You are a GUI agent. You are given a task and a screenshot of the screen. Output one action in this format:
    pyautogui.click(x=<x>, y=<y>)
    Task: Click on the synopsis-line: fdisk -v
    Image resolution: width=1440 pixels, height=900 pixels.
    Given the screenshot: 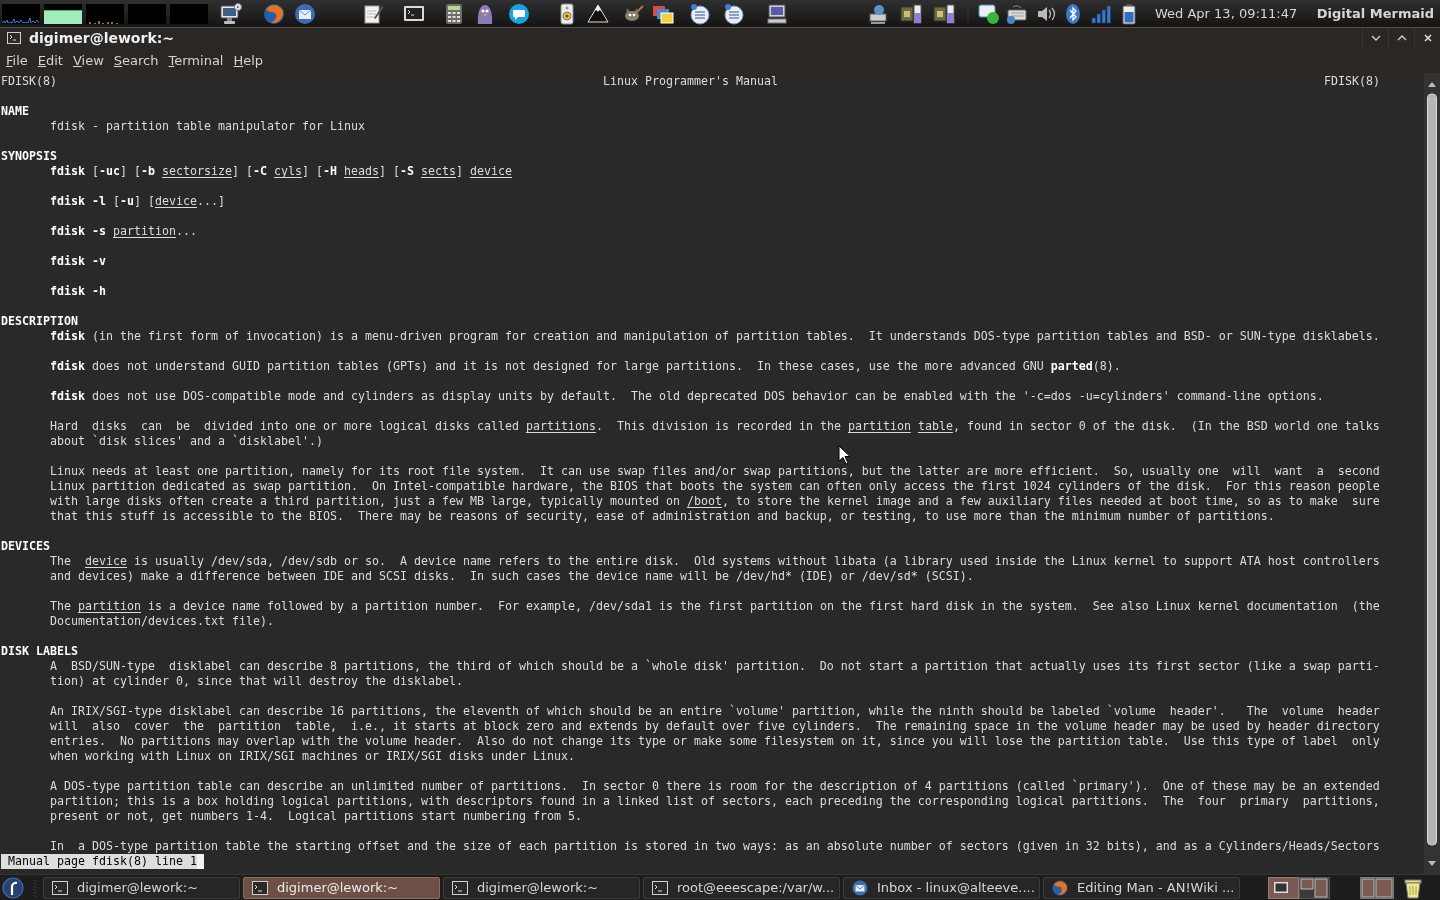 What is the action you would take?
    pyautogui.click(x=78, y=261)
    